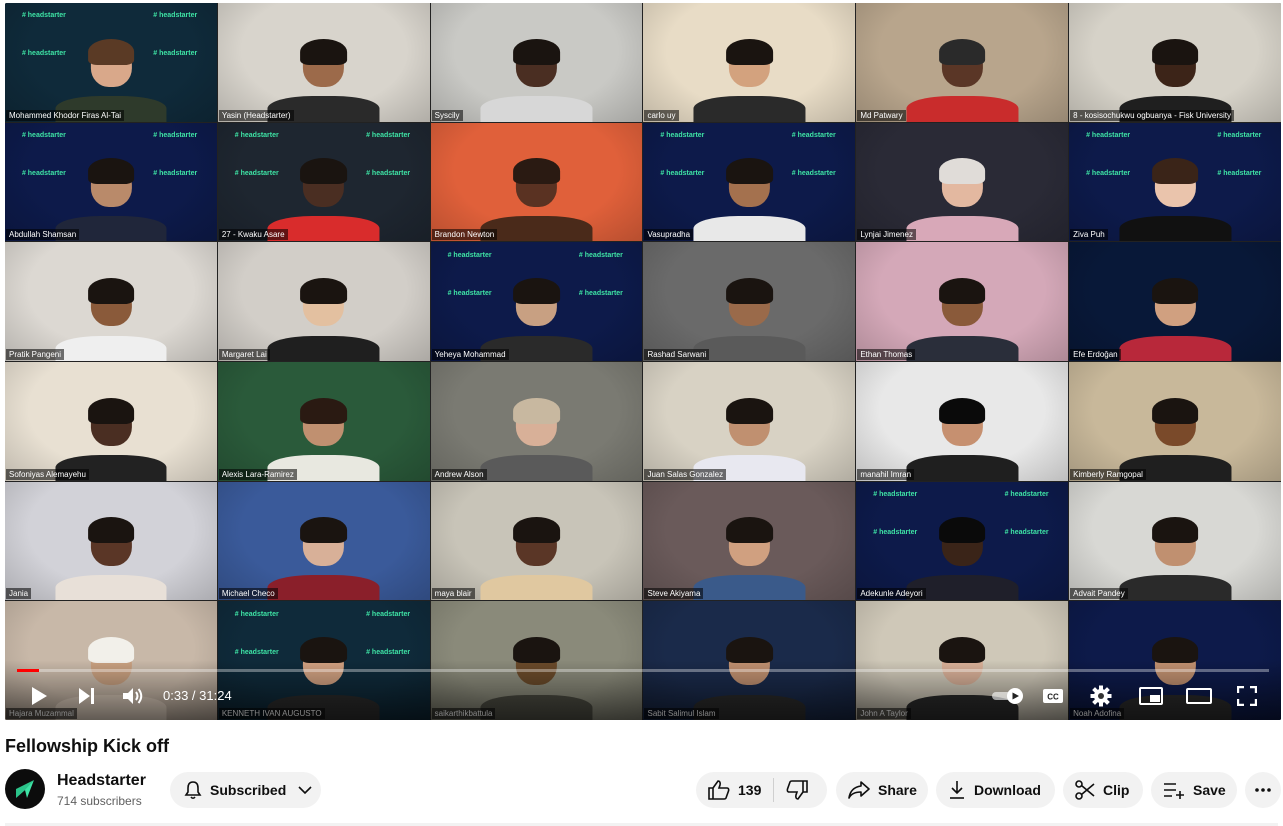 The height and width of the screenshot is (826, 1283). I want to click on next-button, so click(87, 696).